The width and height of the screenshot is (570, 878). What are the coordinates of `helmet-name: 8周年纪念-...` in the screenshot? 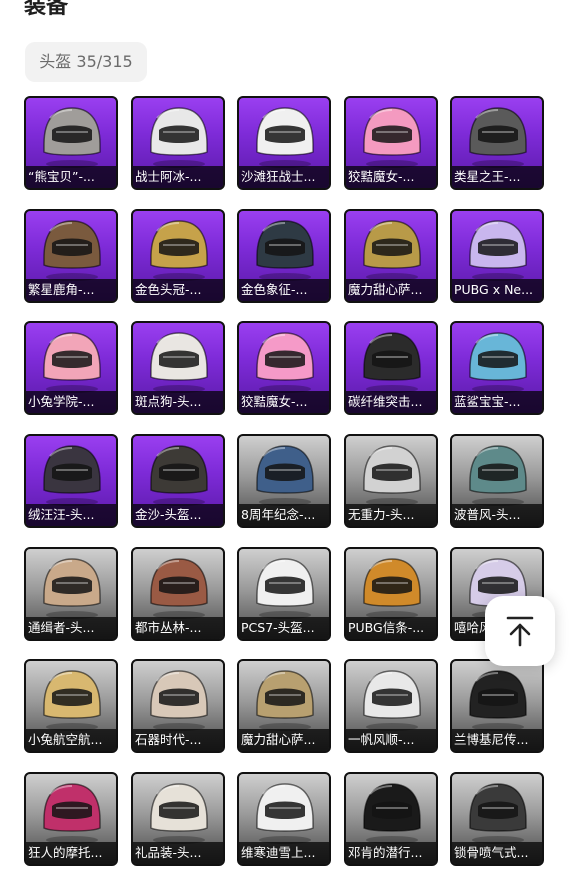 It's located at (284, 515).